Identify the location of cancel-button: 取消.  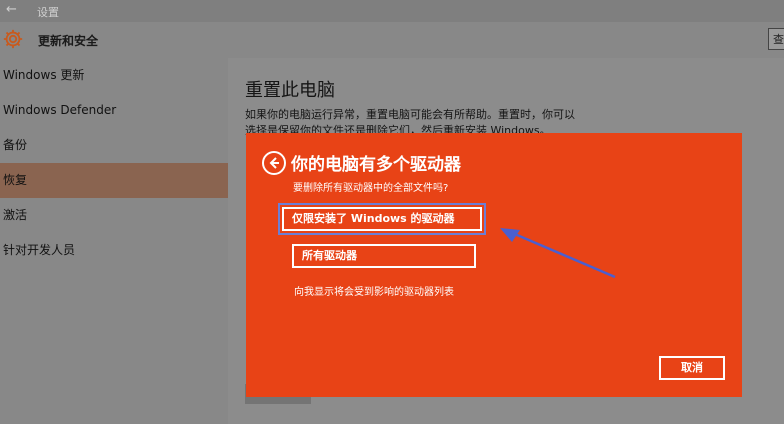
(692, 368).